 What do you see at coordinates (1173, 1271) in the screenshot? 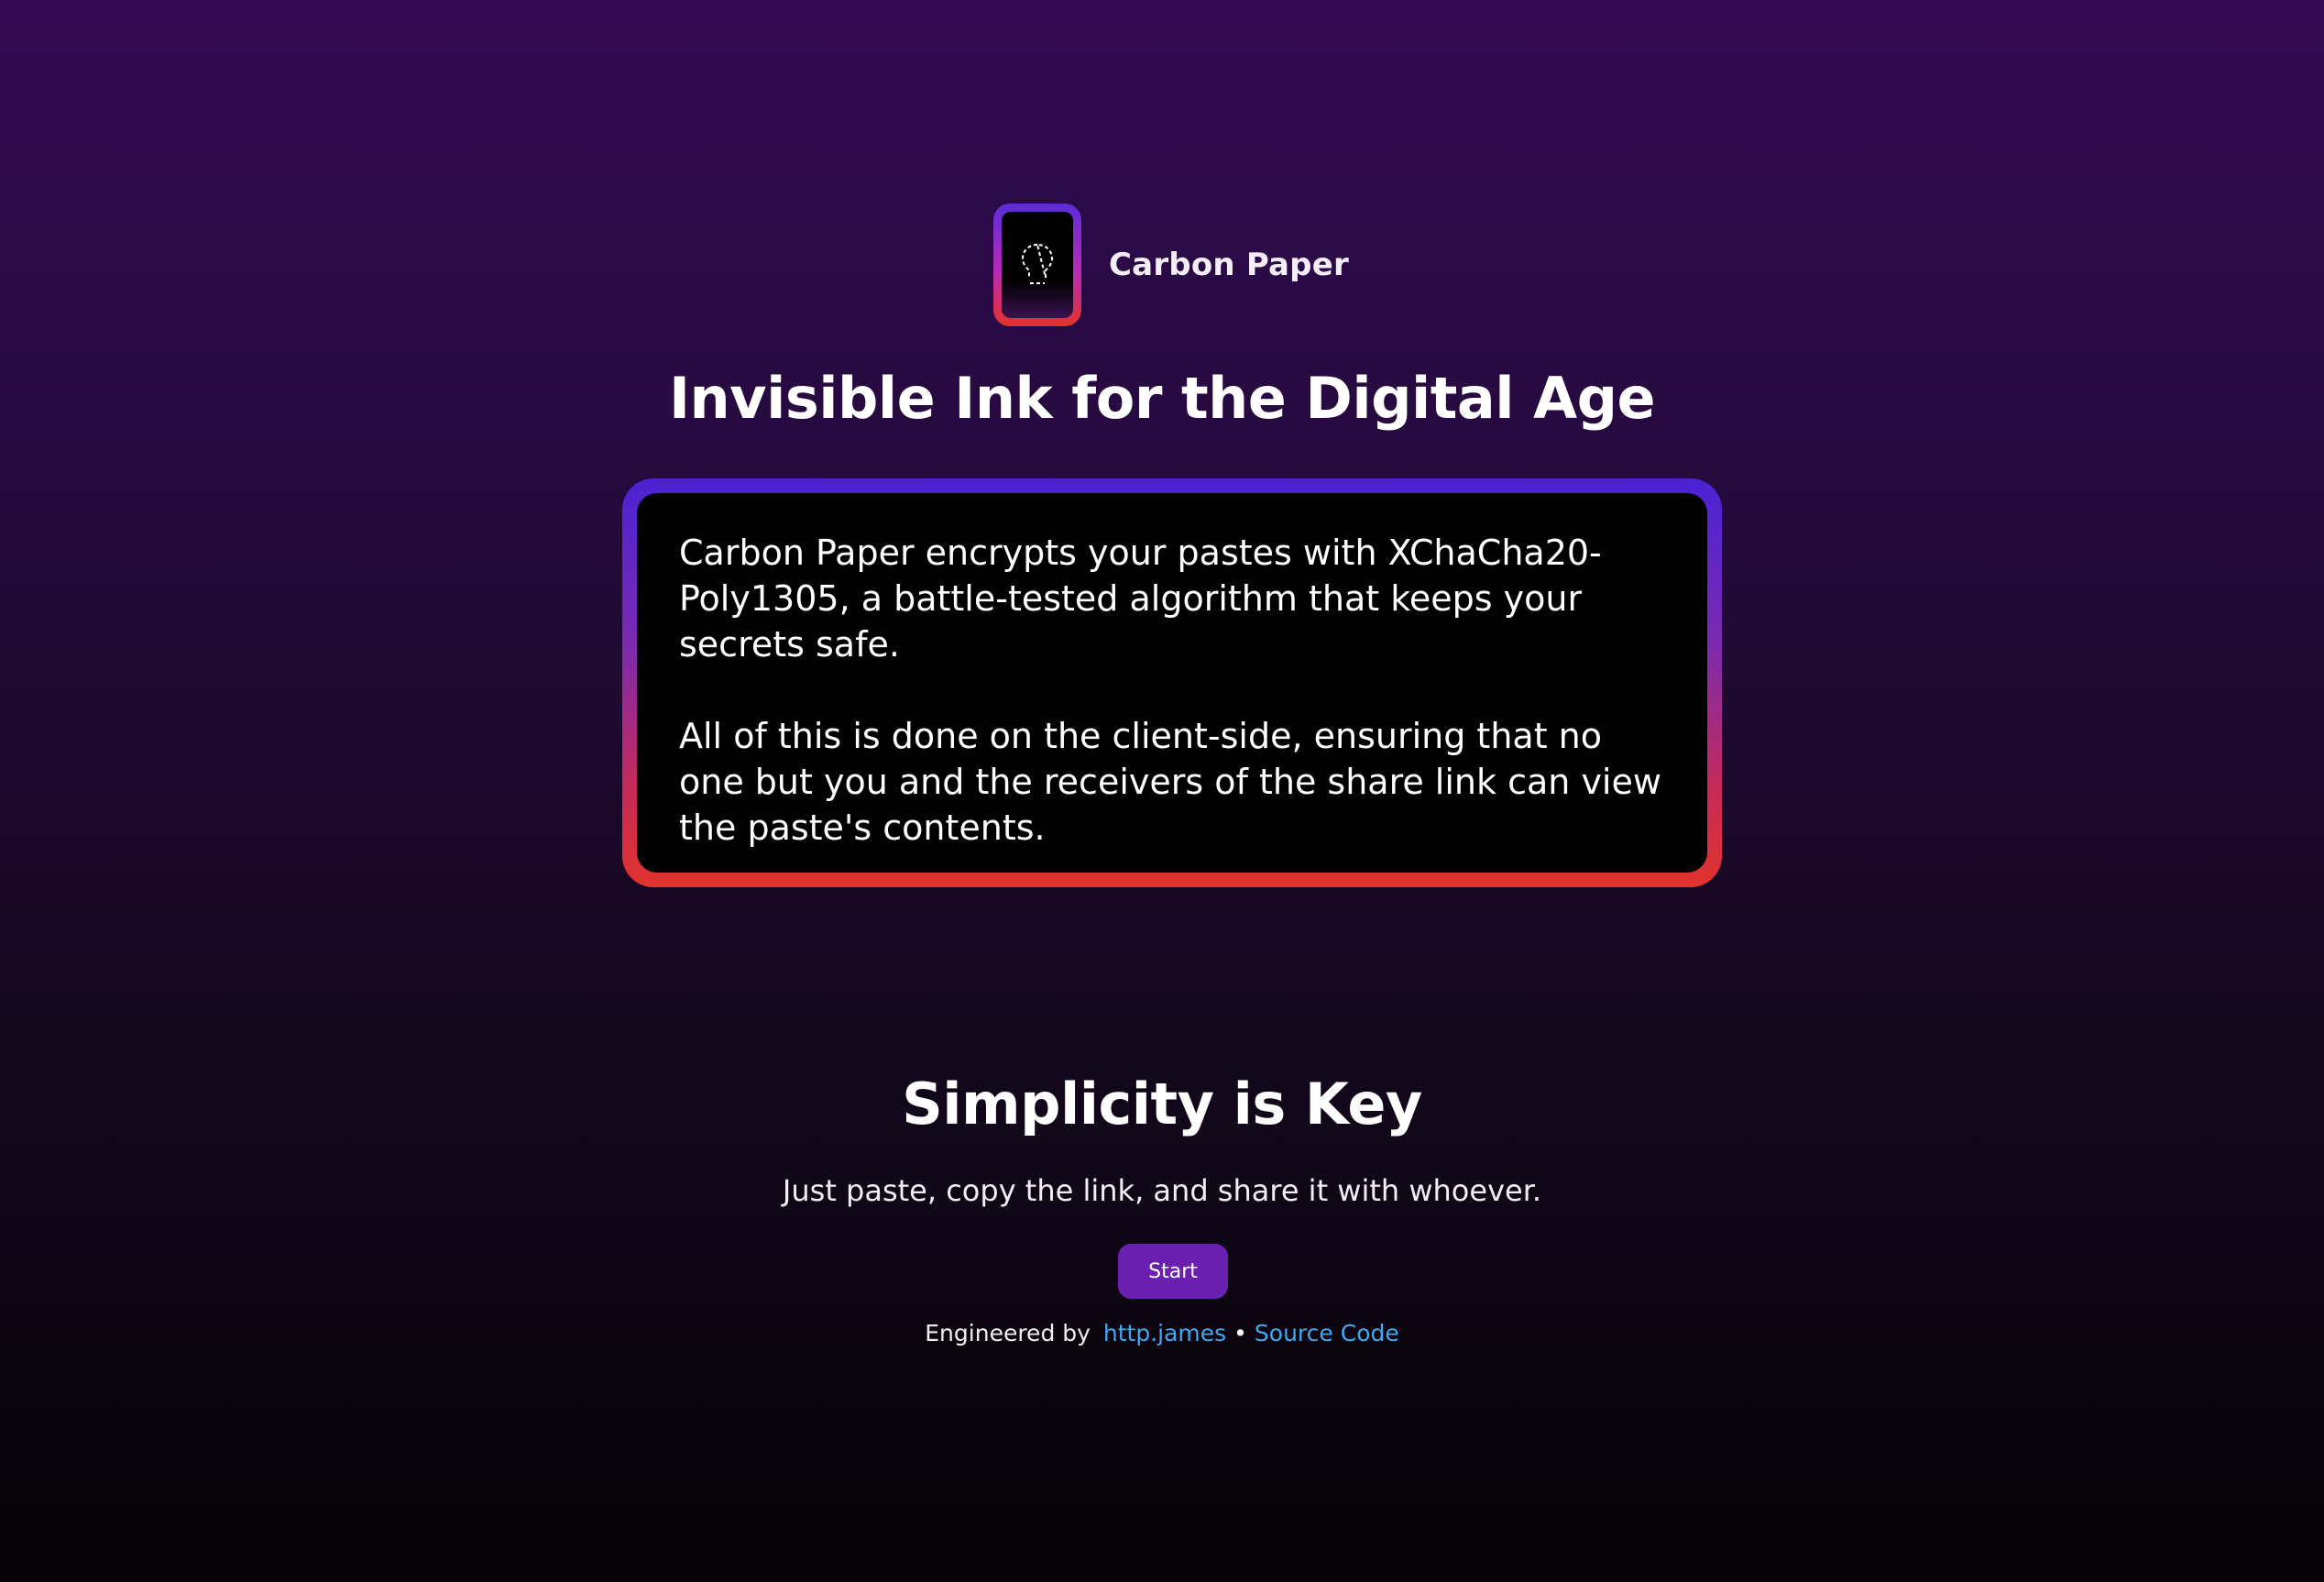
I see `start-button: Start` at bounding box center [1173, 1271].